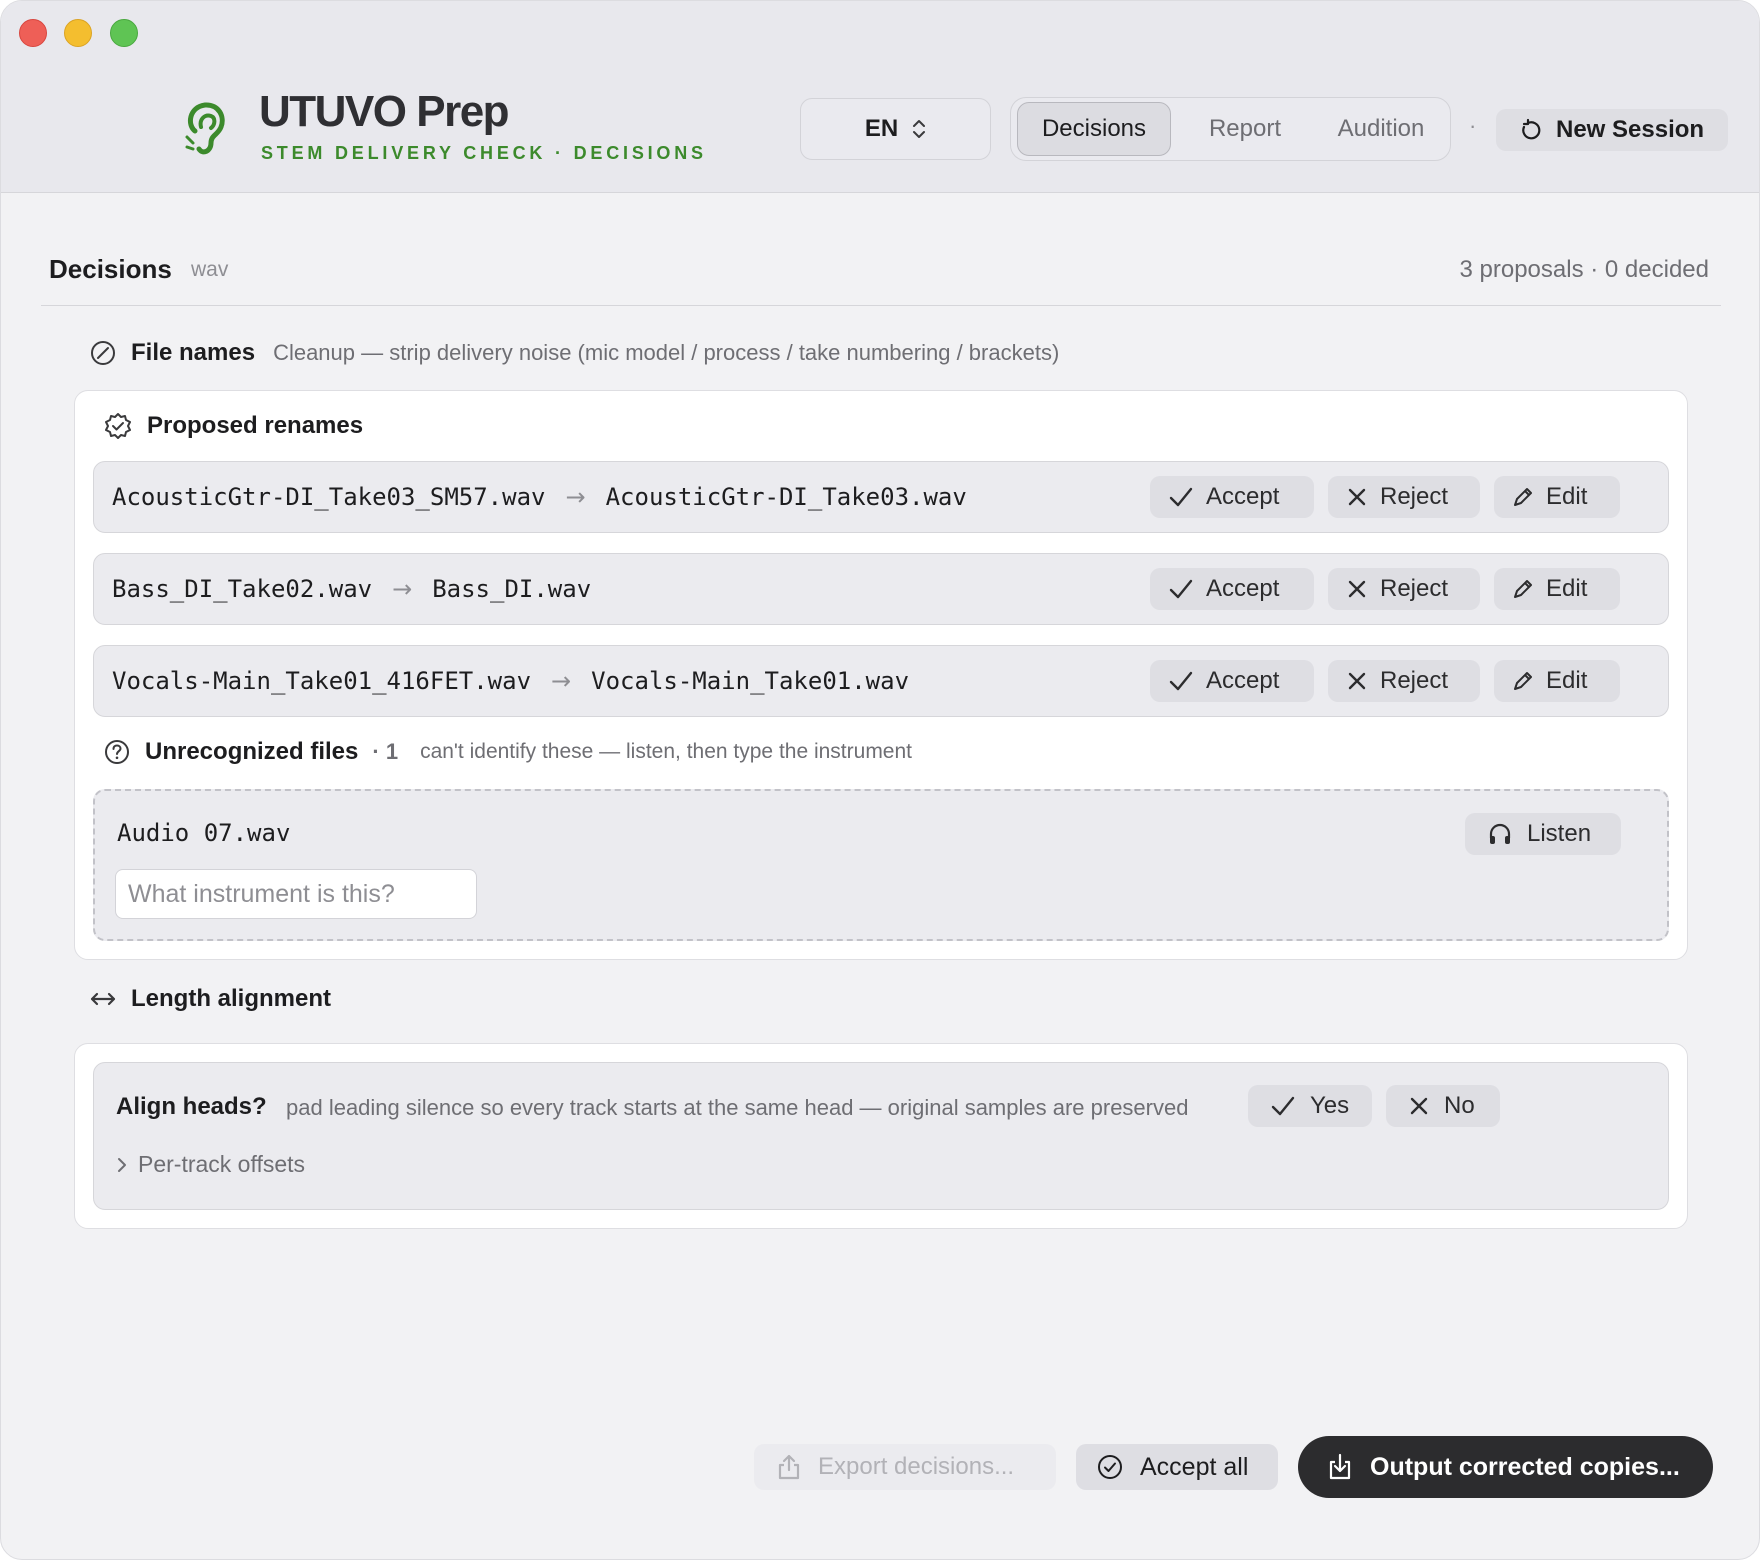  I want to click on rename-from: AcousticGtr-DI_Take03_SM57.wav, so click(329, 497).